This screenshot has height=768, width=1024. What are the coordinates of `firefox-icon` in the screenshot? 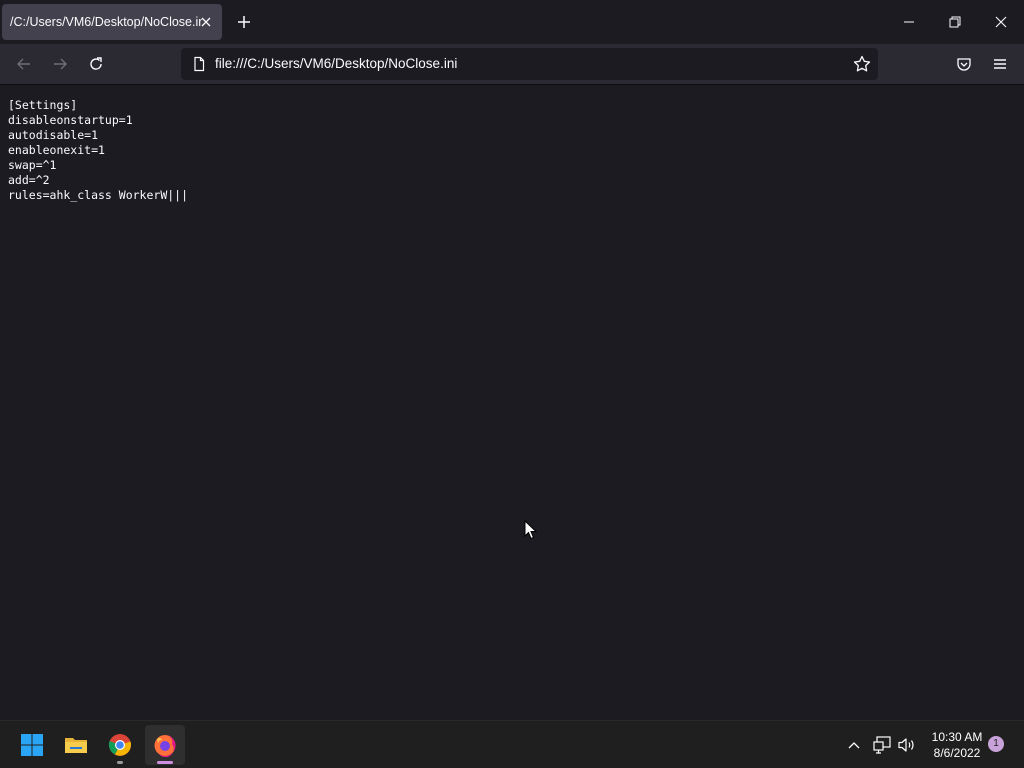 It's located at (165, 745).